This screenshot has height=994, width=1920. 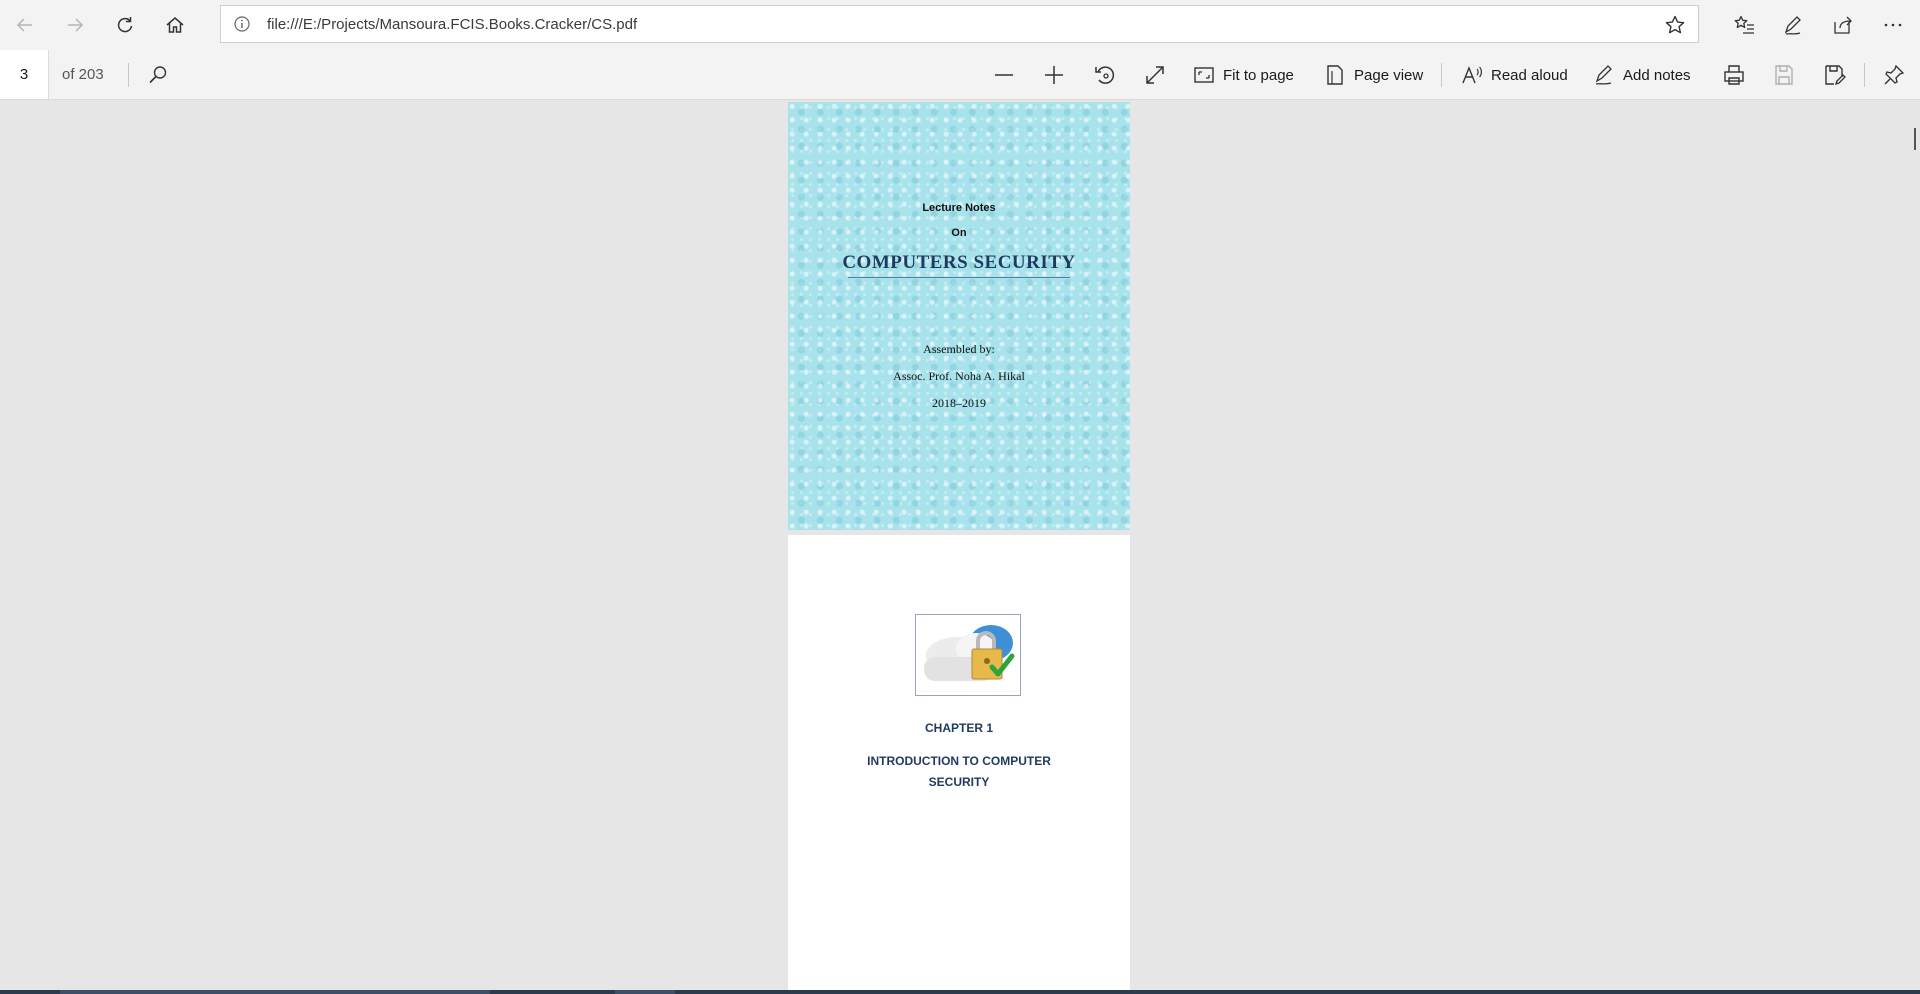 What do you see at coordinates (1258, 75) in the screenshot?
I see `fit-to-page-label: Fit to page` at bounding box center [1258, 75].